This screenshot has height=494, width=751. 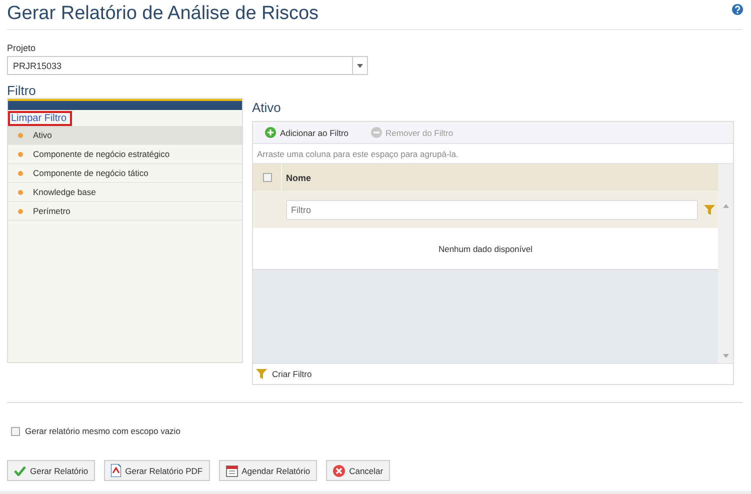 I want to click on select-all-checkbox, so click(x=267, y=177).